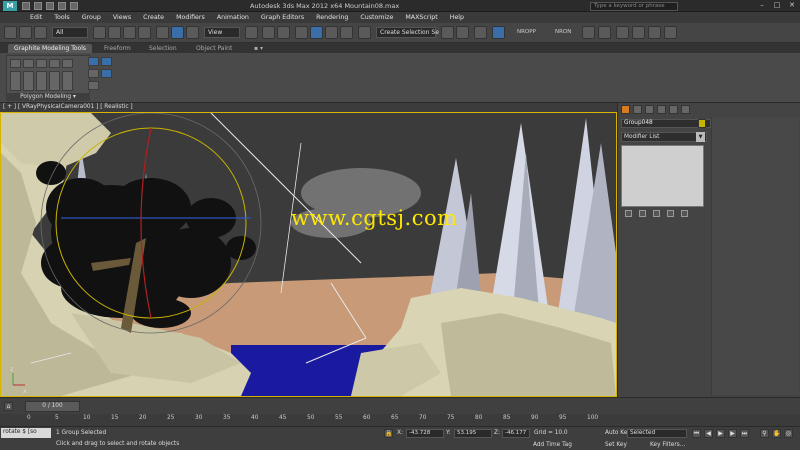 Image resolution: width=800 pixels, height=450 pixels. Describe the element at coordinates (657, 433) in the screenshot. I see `key-selection-dropdown: Selected` at that location.